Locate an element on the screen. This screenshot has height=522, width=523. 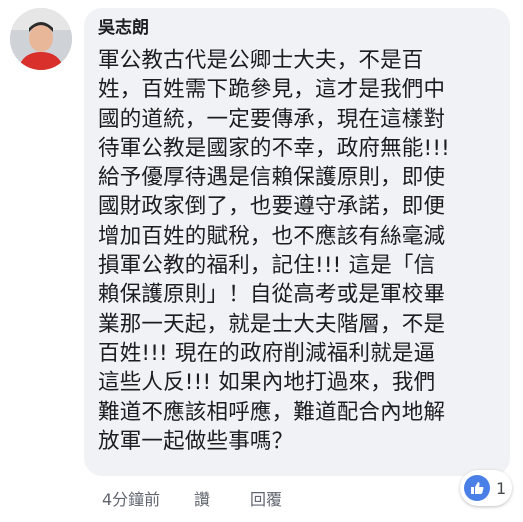
comment-actions: 4分鐘前 讚 回覆 is located at coordinates (192, 498).